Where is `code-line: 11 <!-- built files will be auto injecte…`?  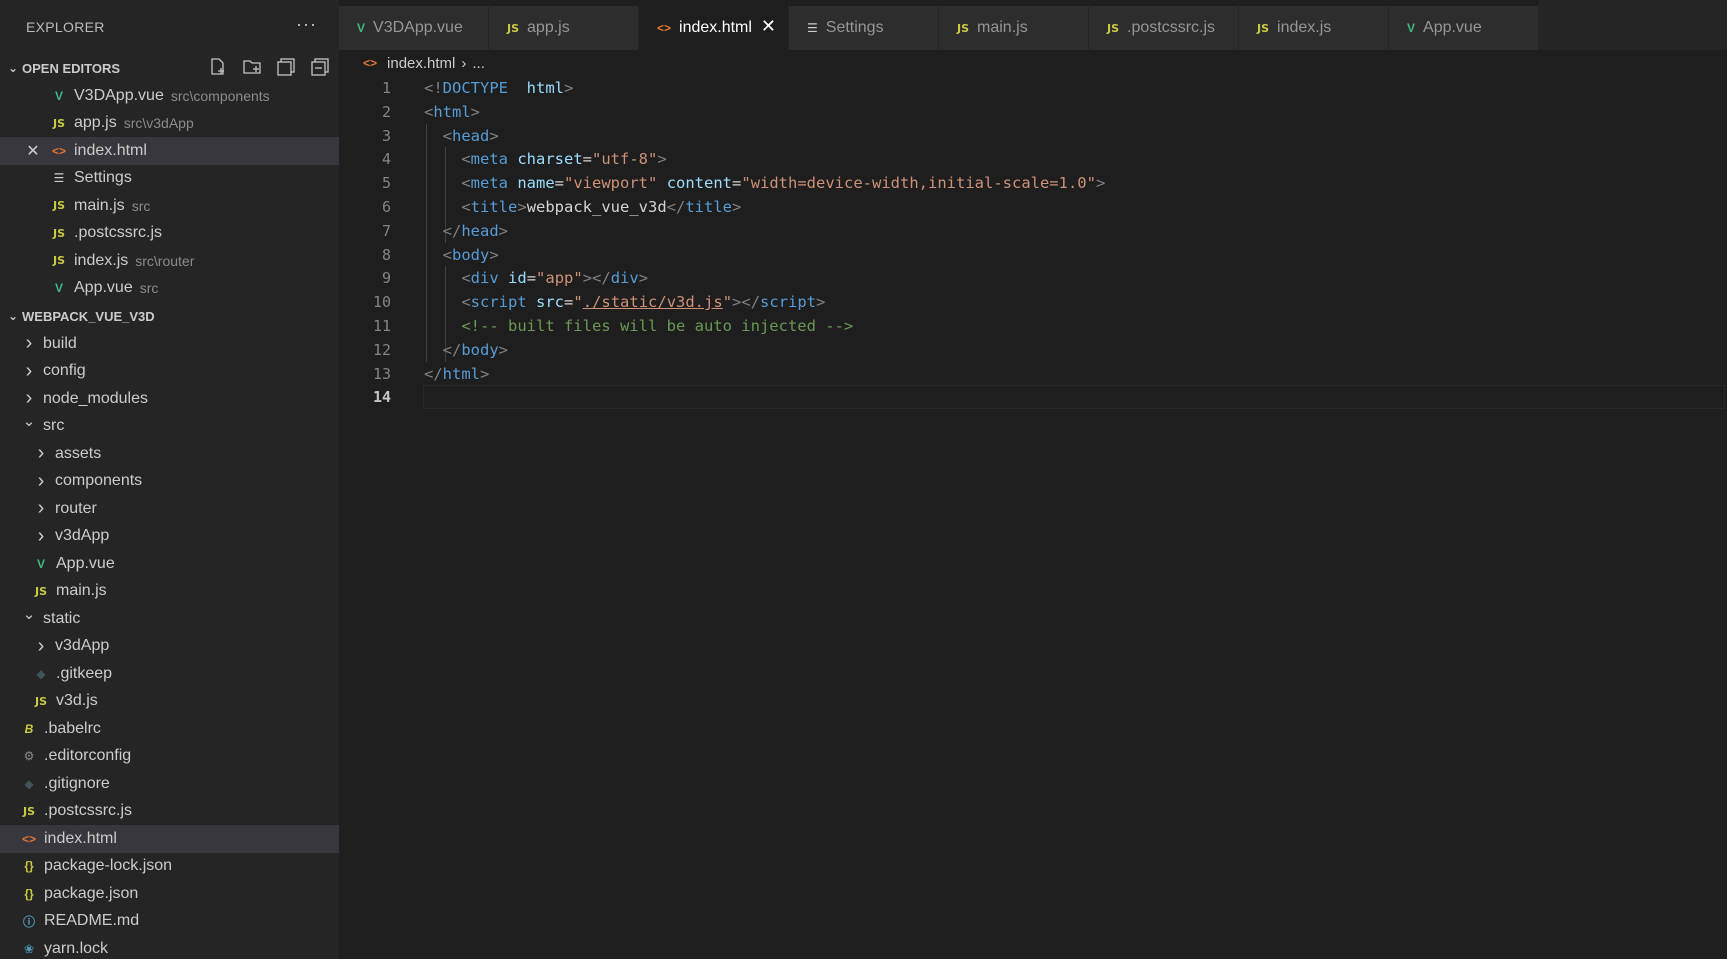 code-line: 11 <!-- built files will be auto injecte… is located at coordinates (1033, 326).